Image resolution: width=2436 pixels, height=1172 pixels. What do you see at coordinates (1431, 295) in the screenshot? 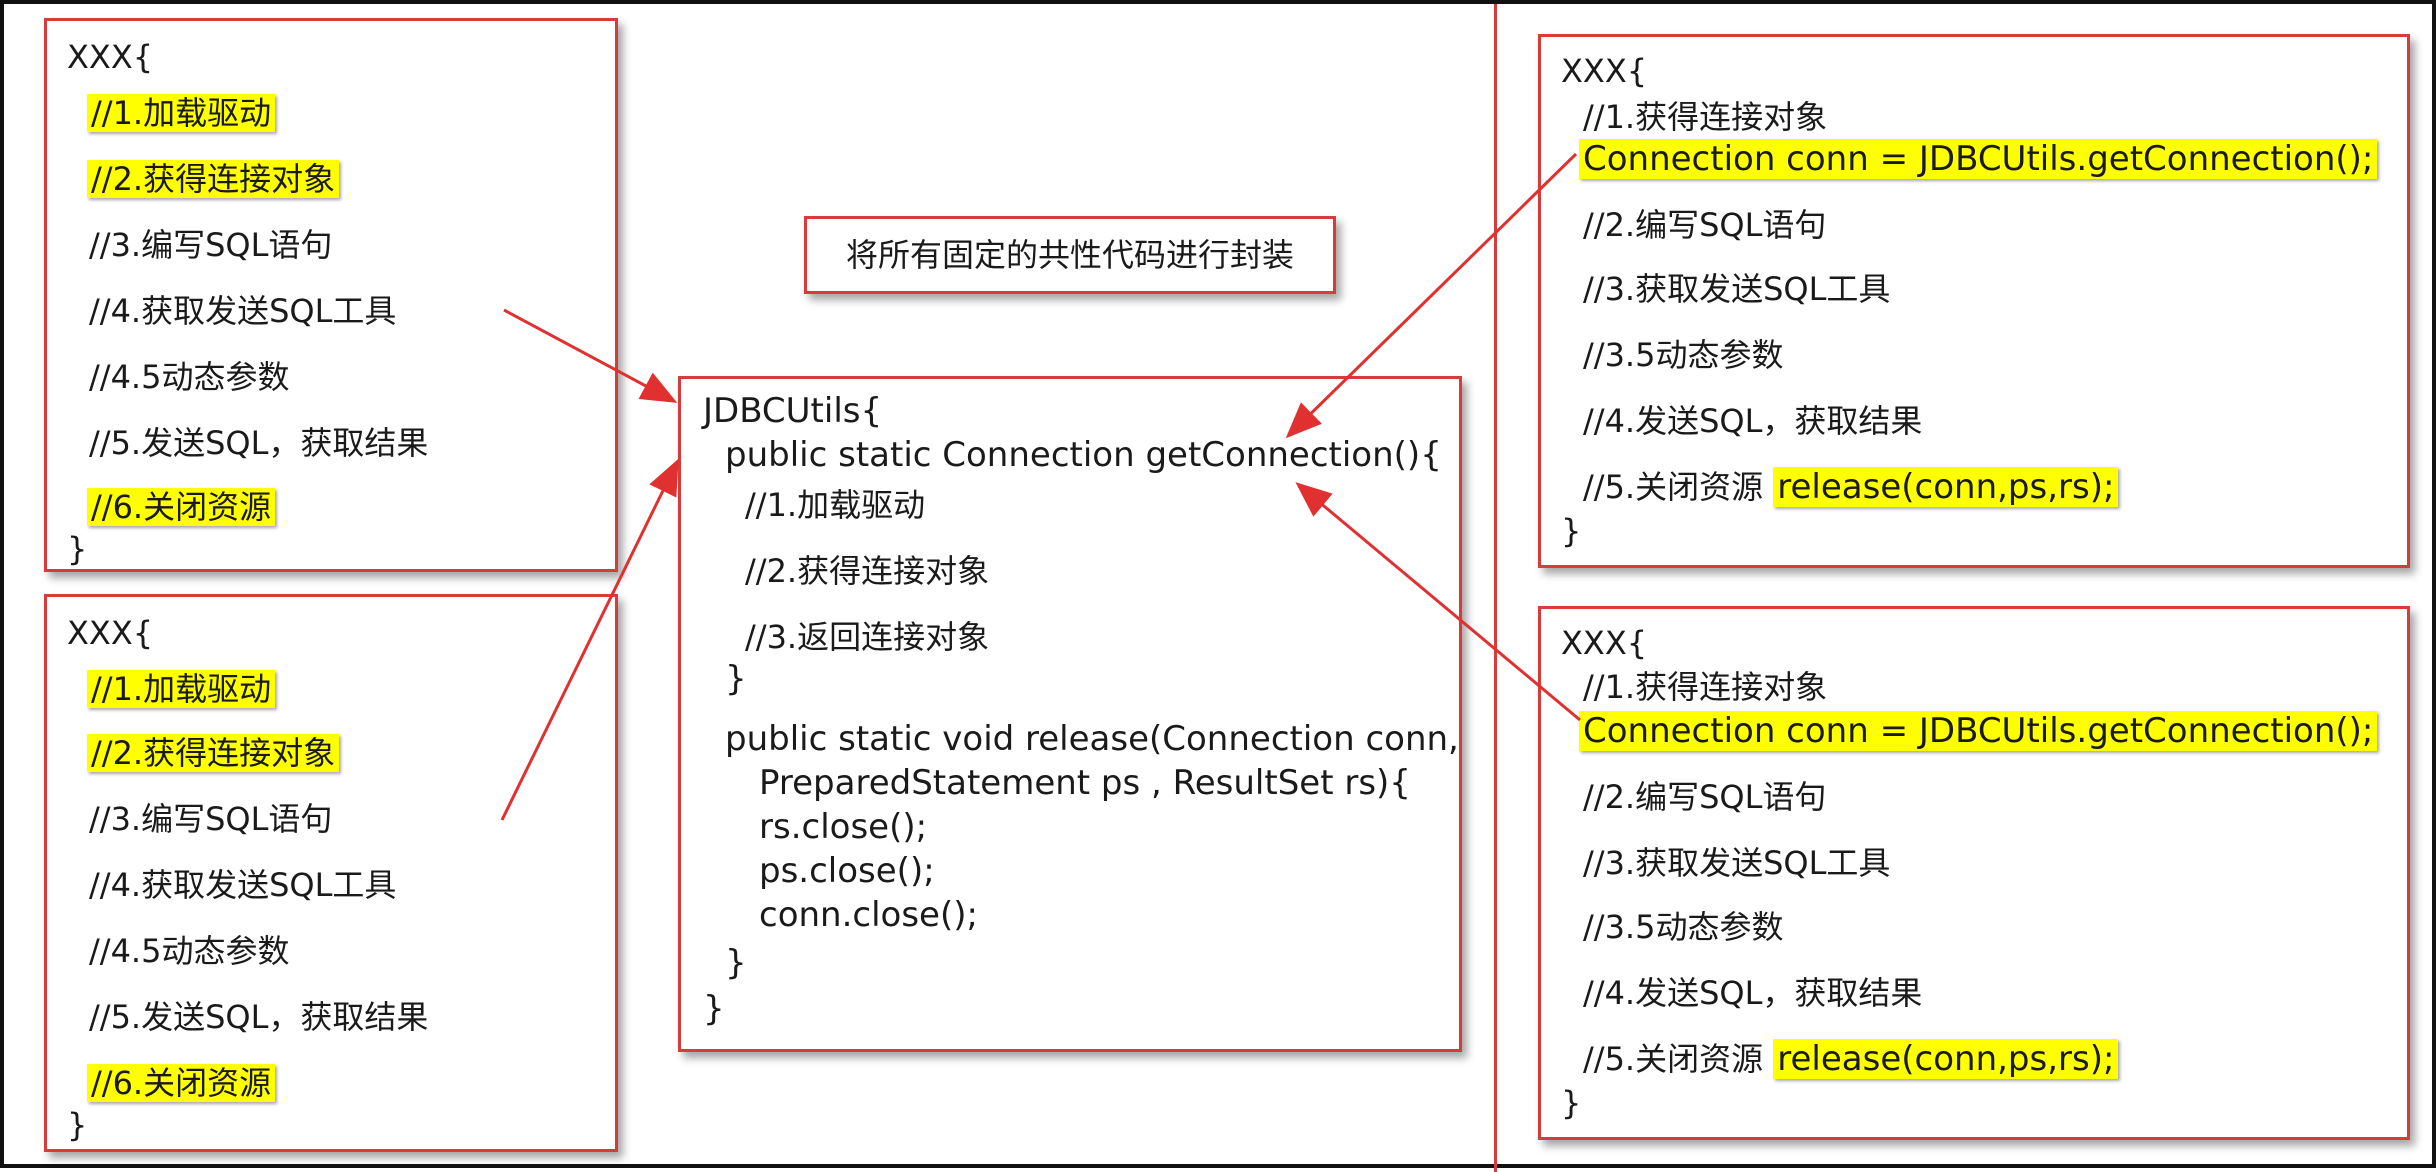
I see `arrow-right-top-to-utils` at bounding box center [1431, 295].